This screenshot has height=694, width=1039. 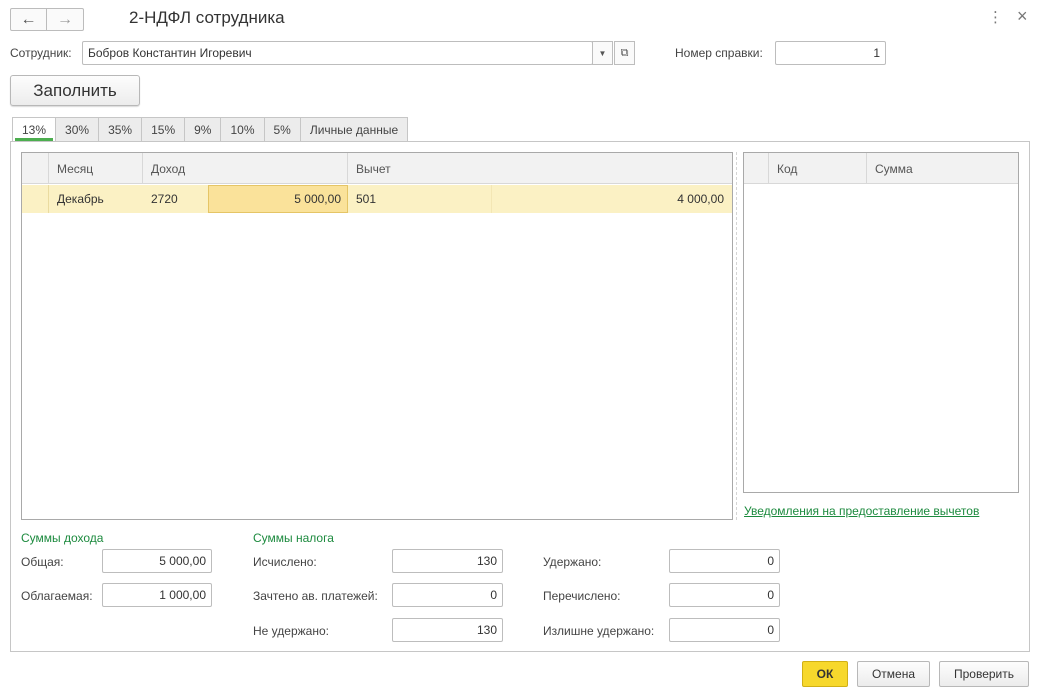 What do you see at coordinates (42, 562) in the screenshot?
I see `total-income-label: Общая:` at bounding box center [42, 562].